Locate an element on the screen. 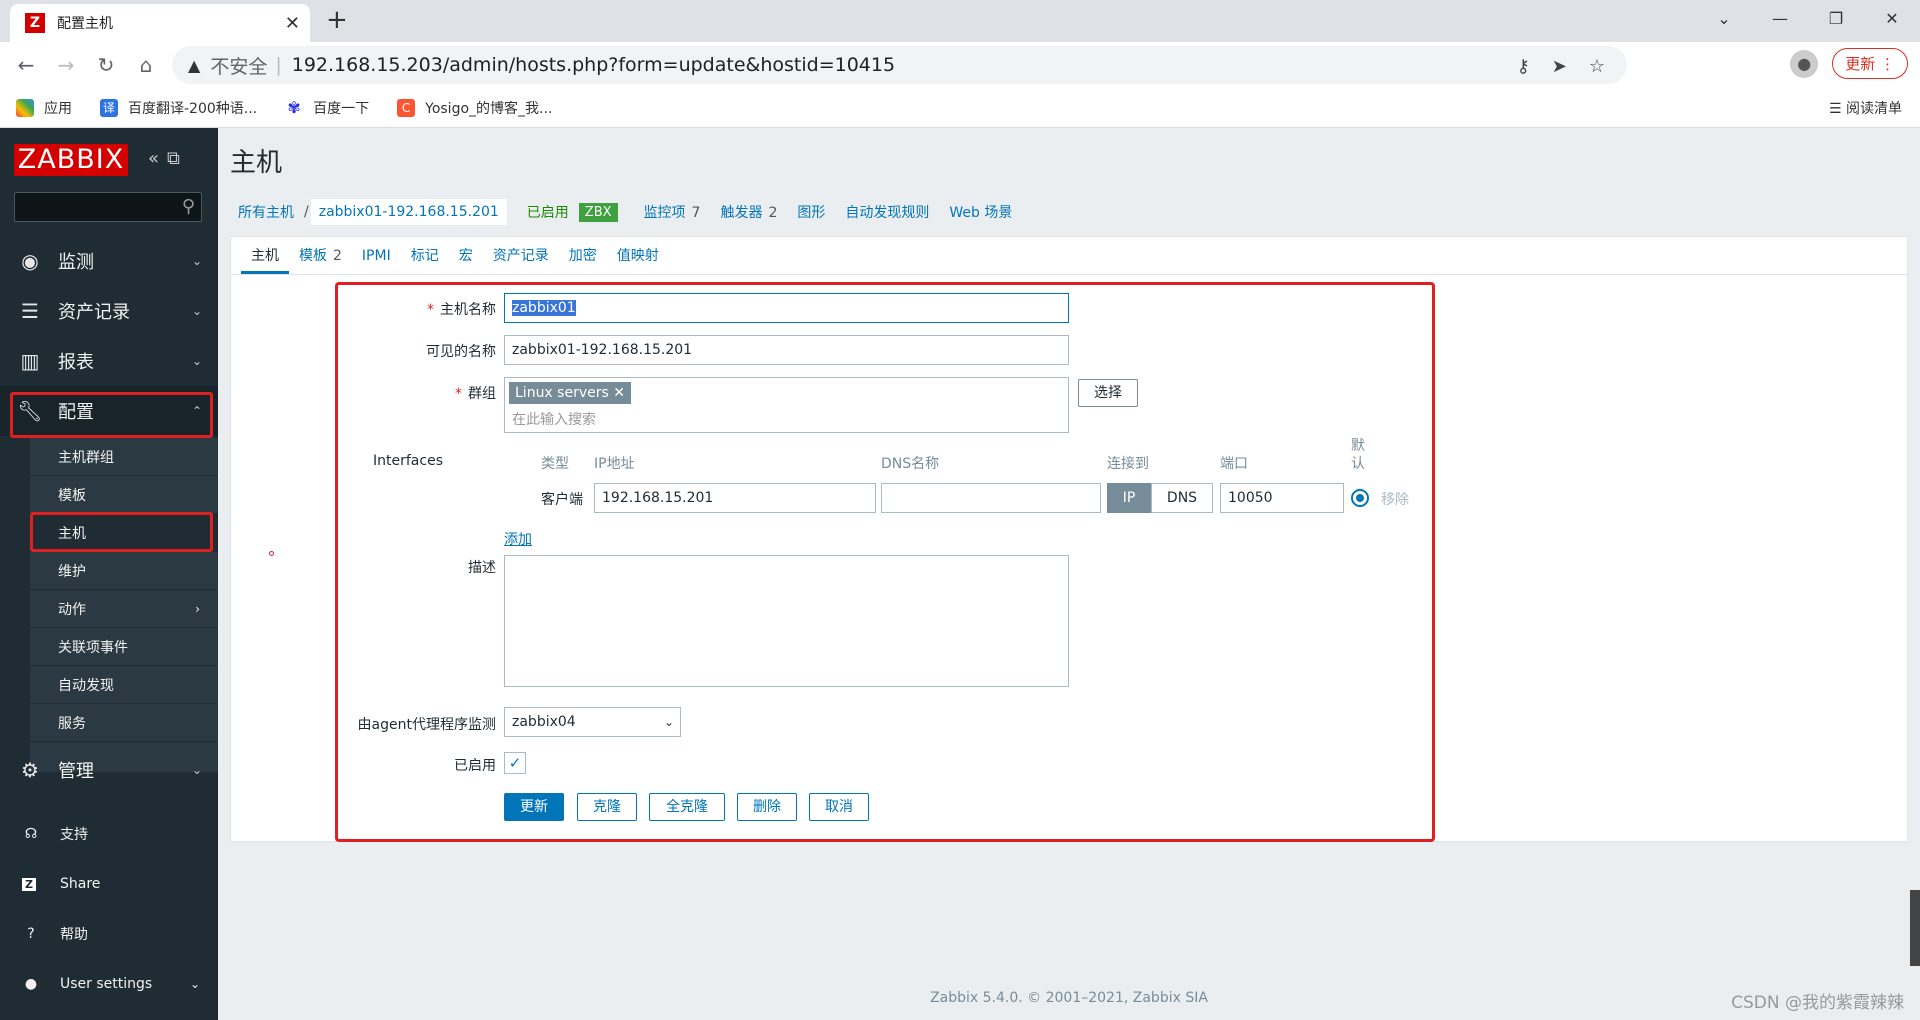 The image size is (1920, 1020). minimize-icon: — is located at coordinates (1780, 19).